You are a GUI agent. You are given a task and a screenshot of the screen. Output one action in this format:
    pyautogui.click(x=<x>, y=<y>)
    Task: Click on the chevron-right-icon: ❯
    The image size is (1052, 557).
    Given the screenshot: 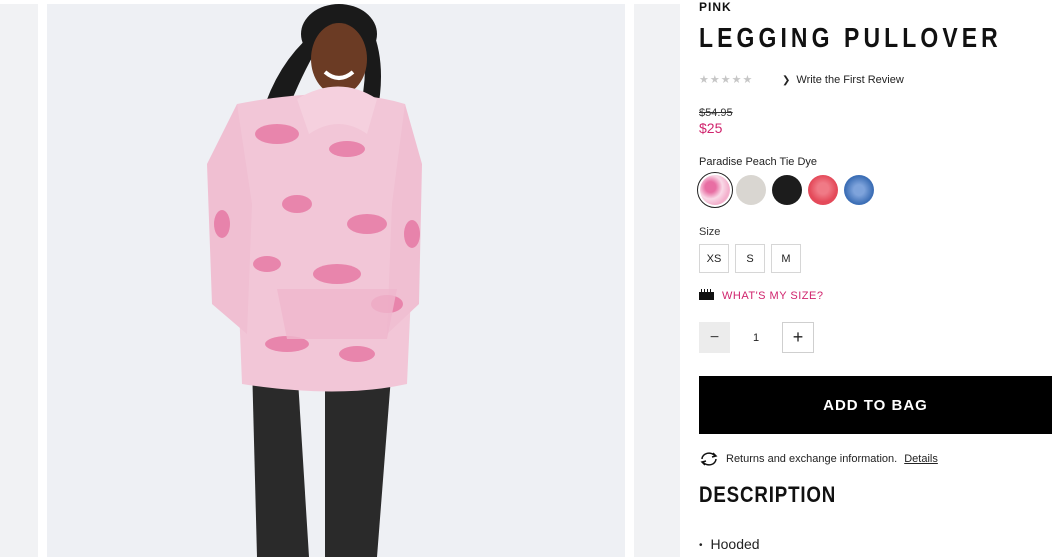 What is the action you would take?
    pyautogui.click(x=786, y=80)
    